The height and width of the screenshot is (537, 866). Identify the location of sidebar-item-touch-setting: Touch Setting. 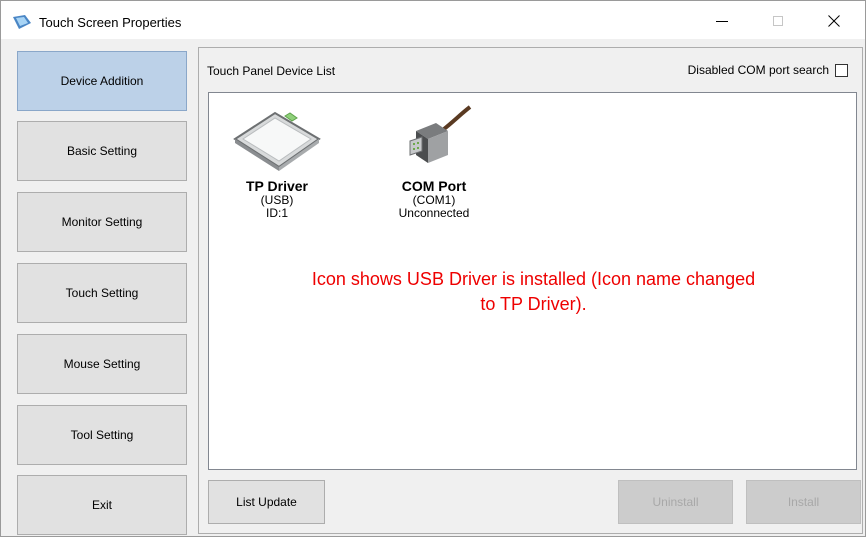
(102, 293).